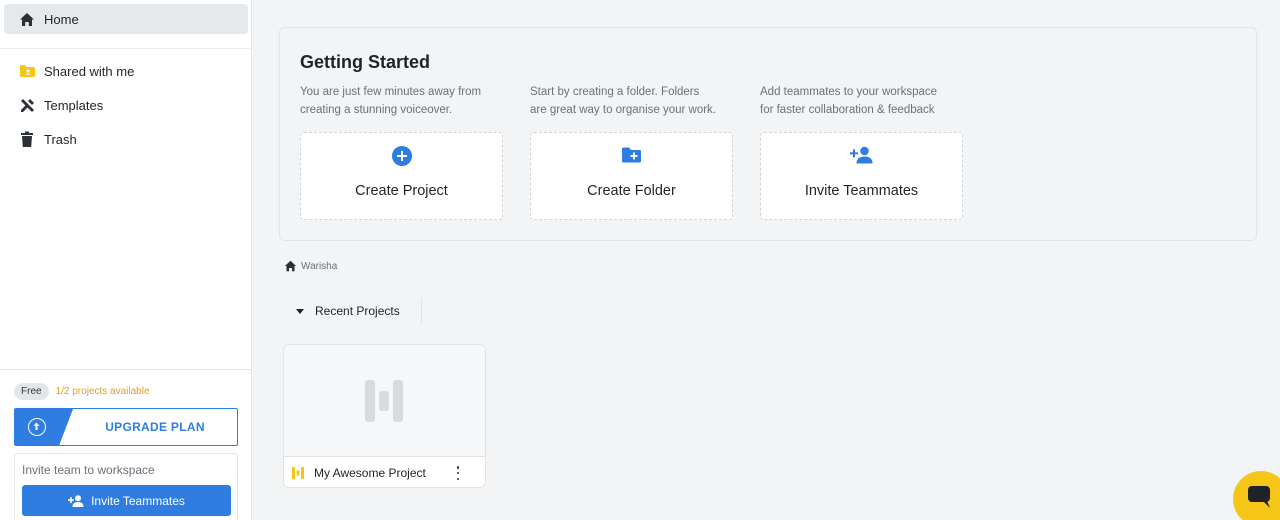 The height and width of the screenshot is (520, 1280). What do you see at coordinates (102, 391) in the screenshot?
I see `projects-available-text: 1/2 projects available` at bounding box center [102, 391].